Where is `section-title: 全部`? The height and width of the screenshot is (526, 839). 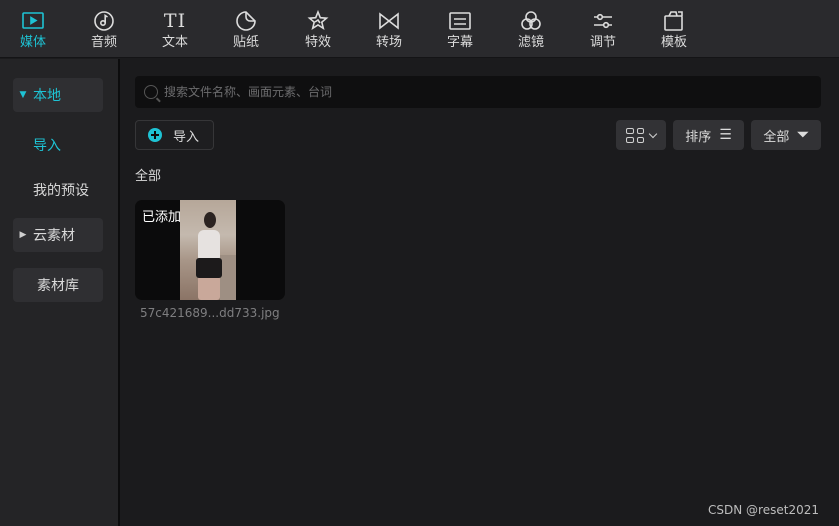 section-title: 全部 is located at coordinates (148, 176).